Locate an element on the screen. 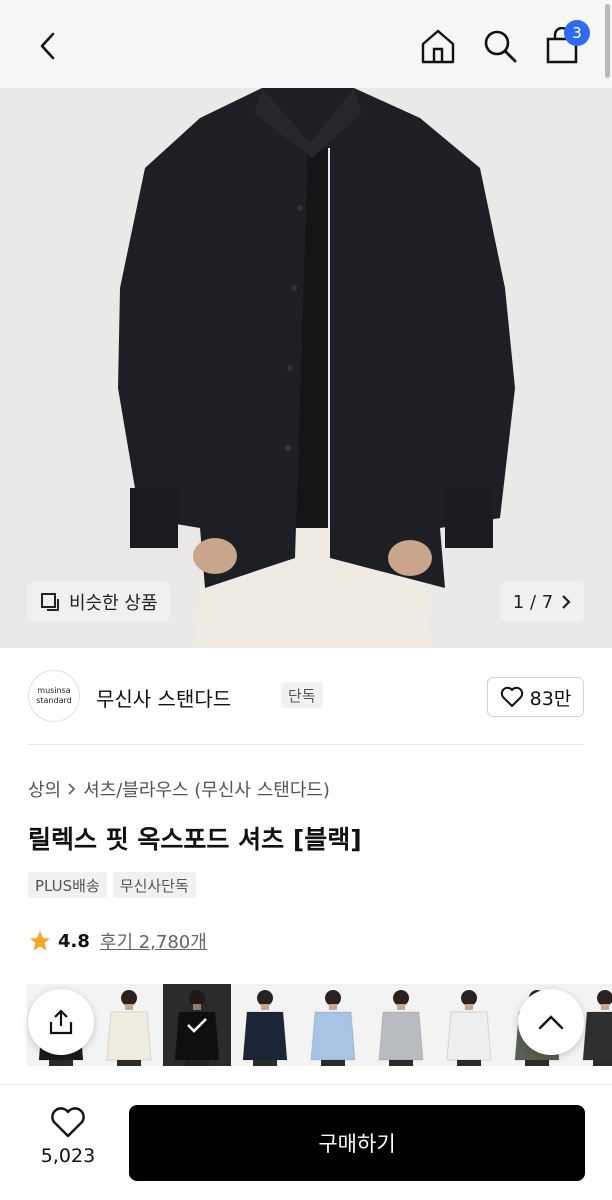  similar-products-button: 비슷한 상품 is located at coordinates (98, 602).